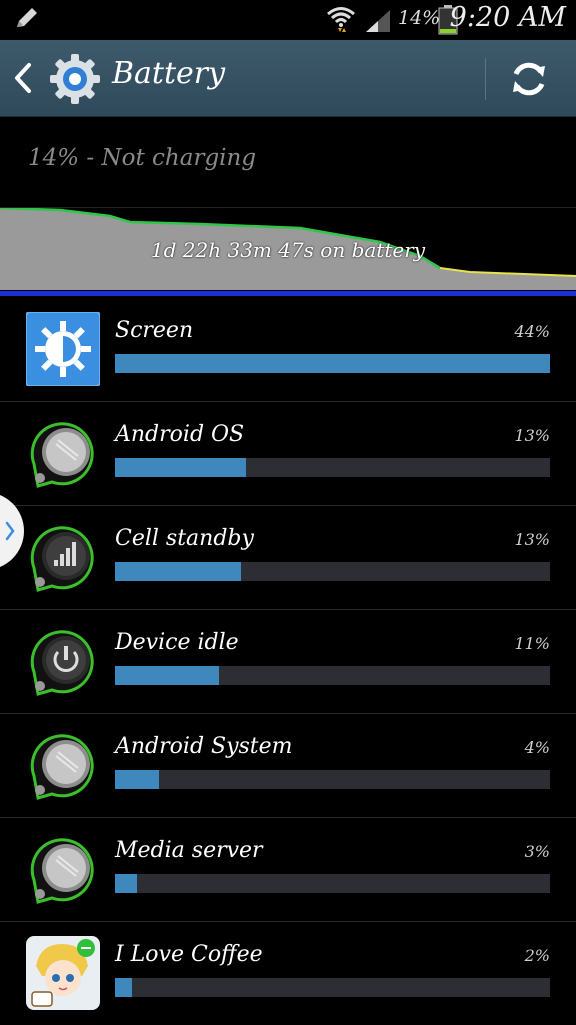 The image size is (576, 1025). Describe the element at coordinates (288, 250) in the screenshot. I see `on-battery-duration: 1d 22h 33m 47s on battery` at that location.